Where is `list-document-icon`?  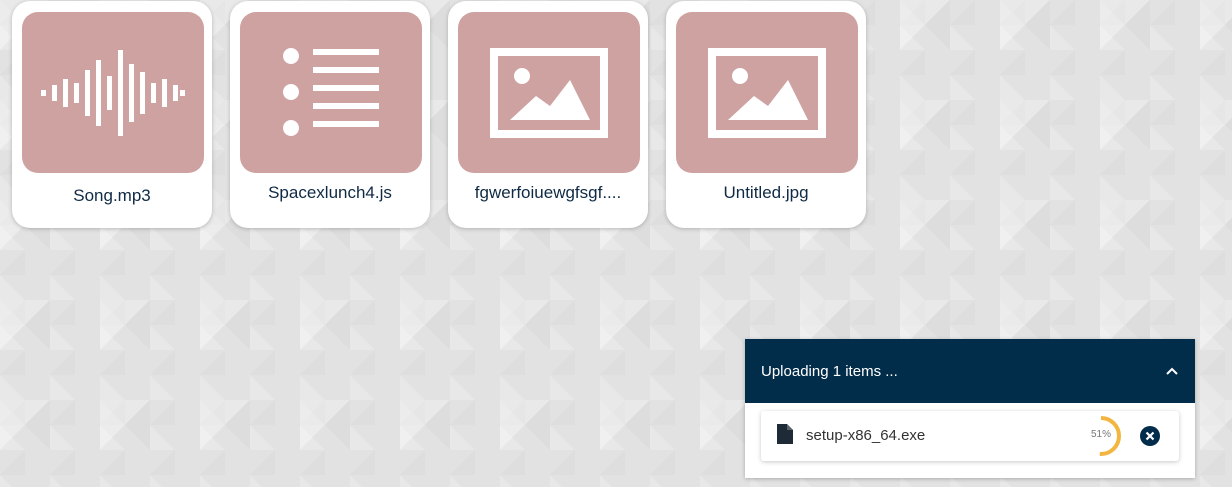
list-document-icon is located at coordinates (331, 91).